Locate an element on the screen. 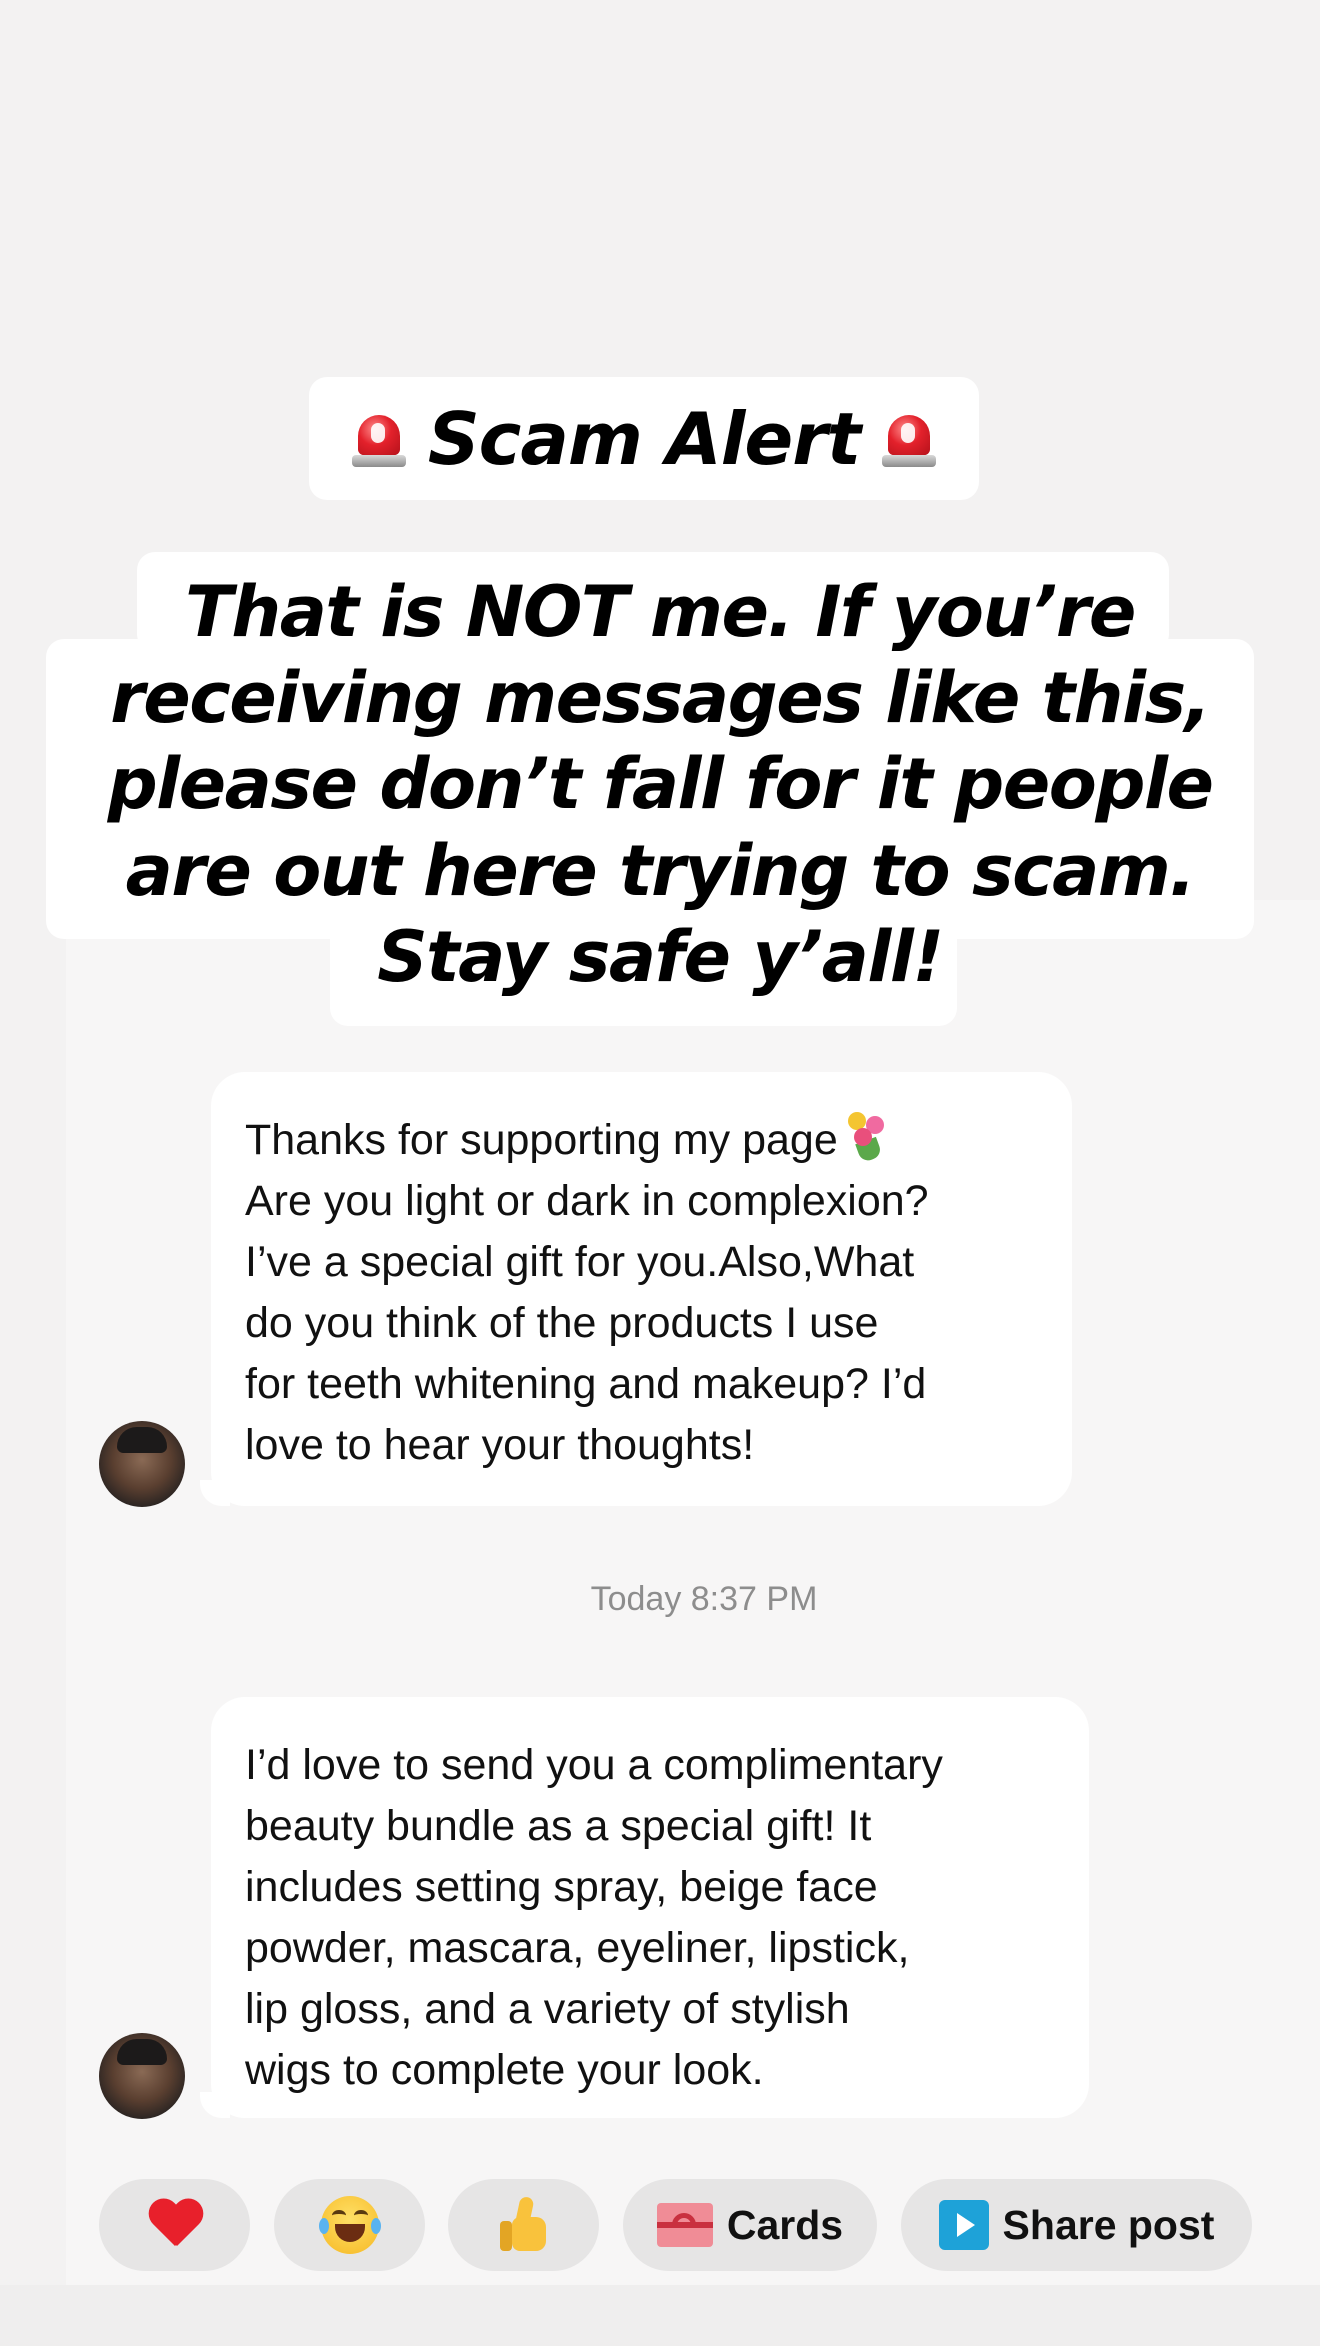  message-line: do you think of the products I use is located at coordinates (562, 1323).